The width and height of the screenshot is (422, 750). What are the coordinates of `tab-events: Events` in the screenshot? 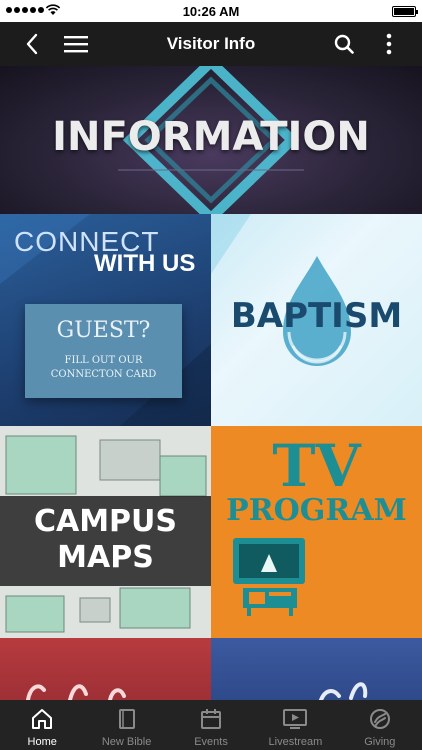 It's located at (211, 725).